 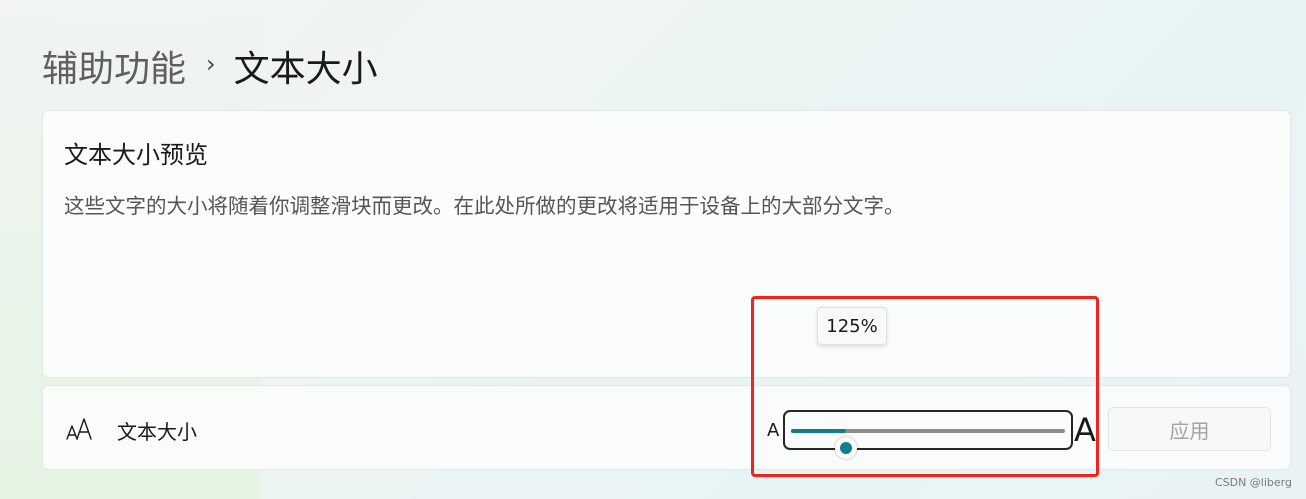 What do you see at coordinates (928, 444) in the screenshot?
I see `slider-track` at bounding box center [928, 444].